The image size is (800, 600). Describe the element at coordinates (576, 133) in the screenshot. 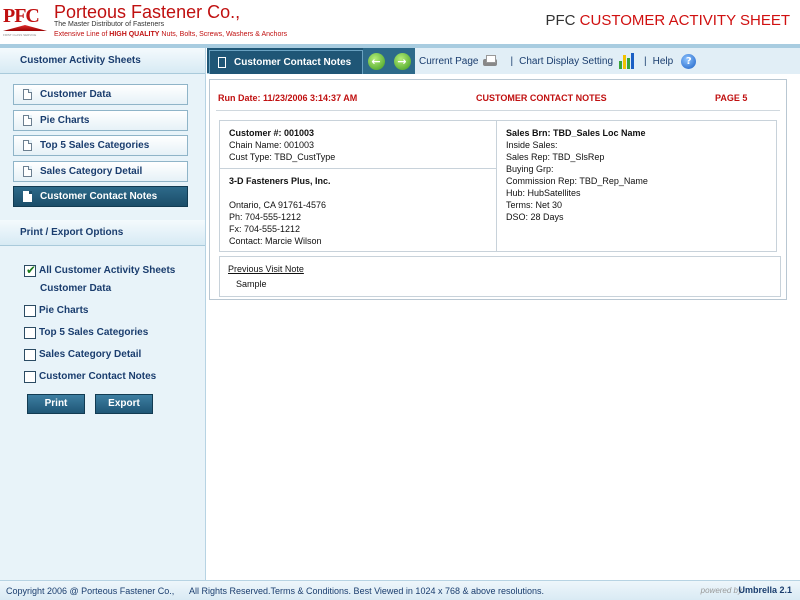

I see `sales-branch: Sales Brn: TBD_Sales Loc Name` at that location.